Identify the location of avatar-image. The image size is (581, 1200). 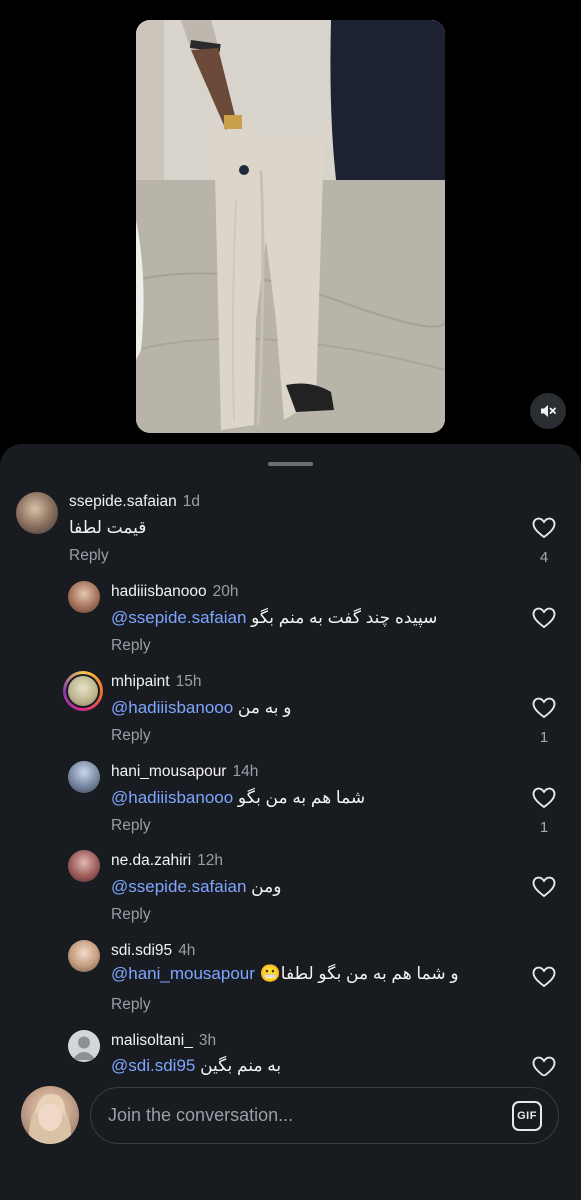
(50, 1119).